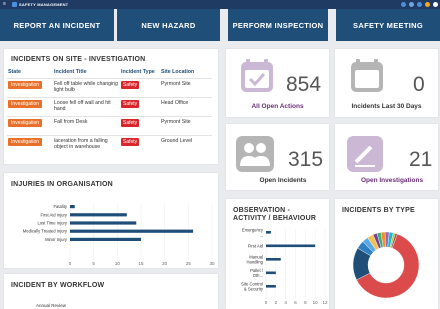 The image size is (440, 309). What do you see at coordinates (168, 25) in the screenshot?
I see `new-hazard-button: NEW HAZARD` at bounding box center [168, 25].